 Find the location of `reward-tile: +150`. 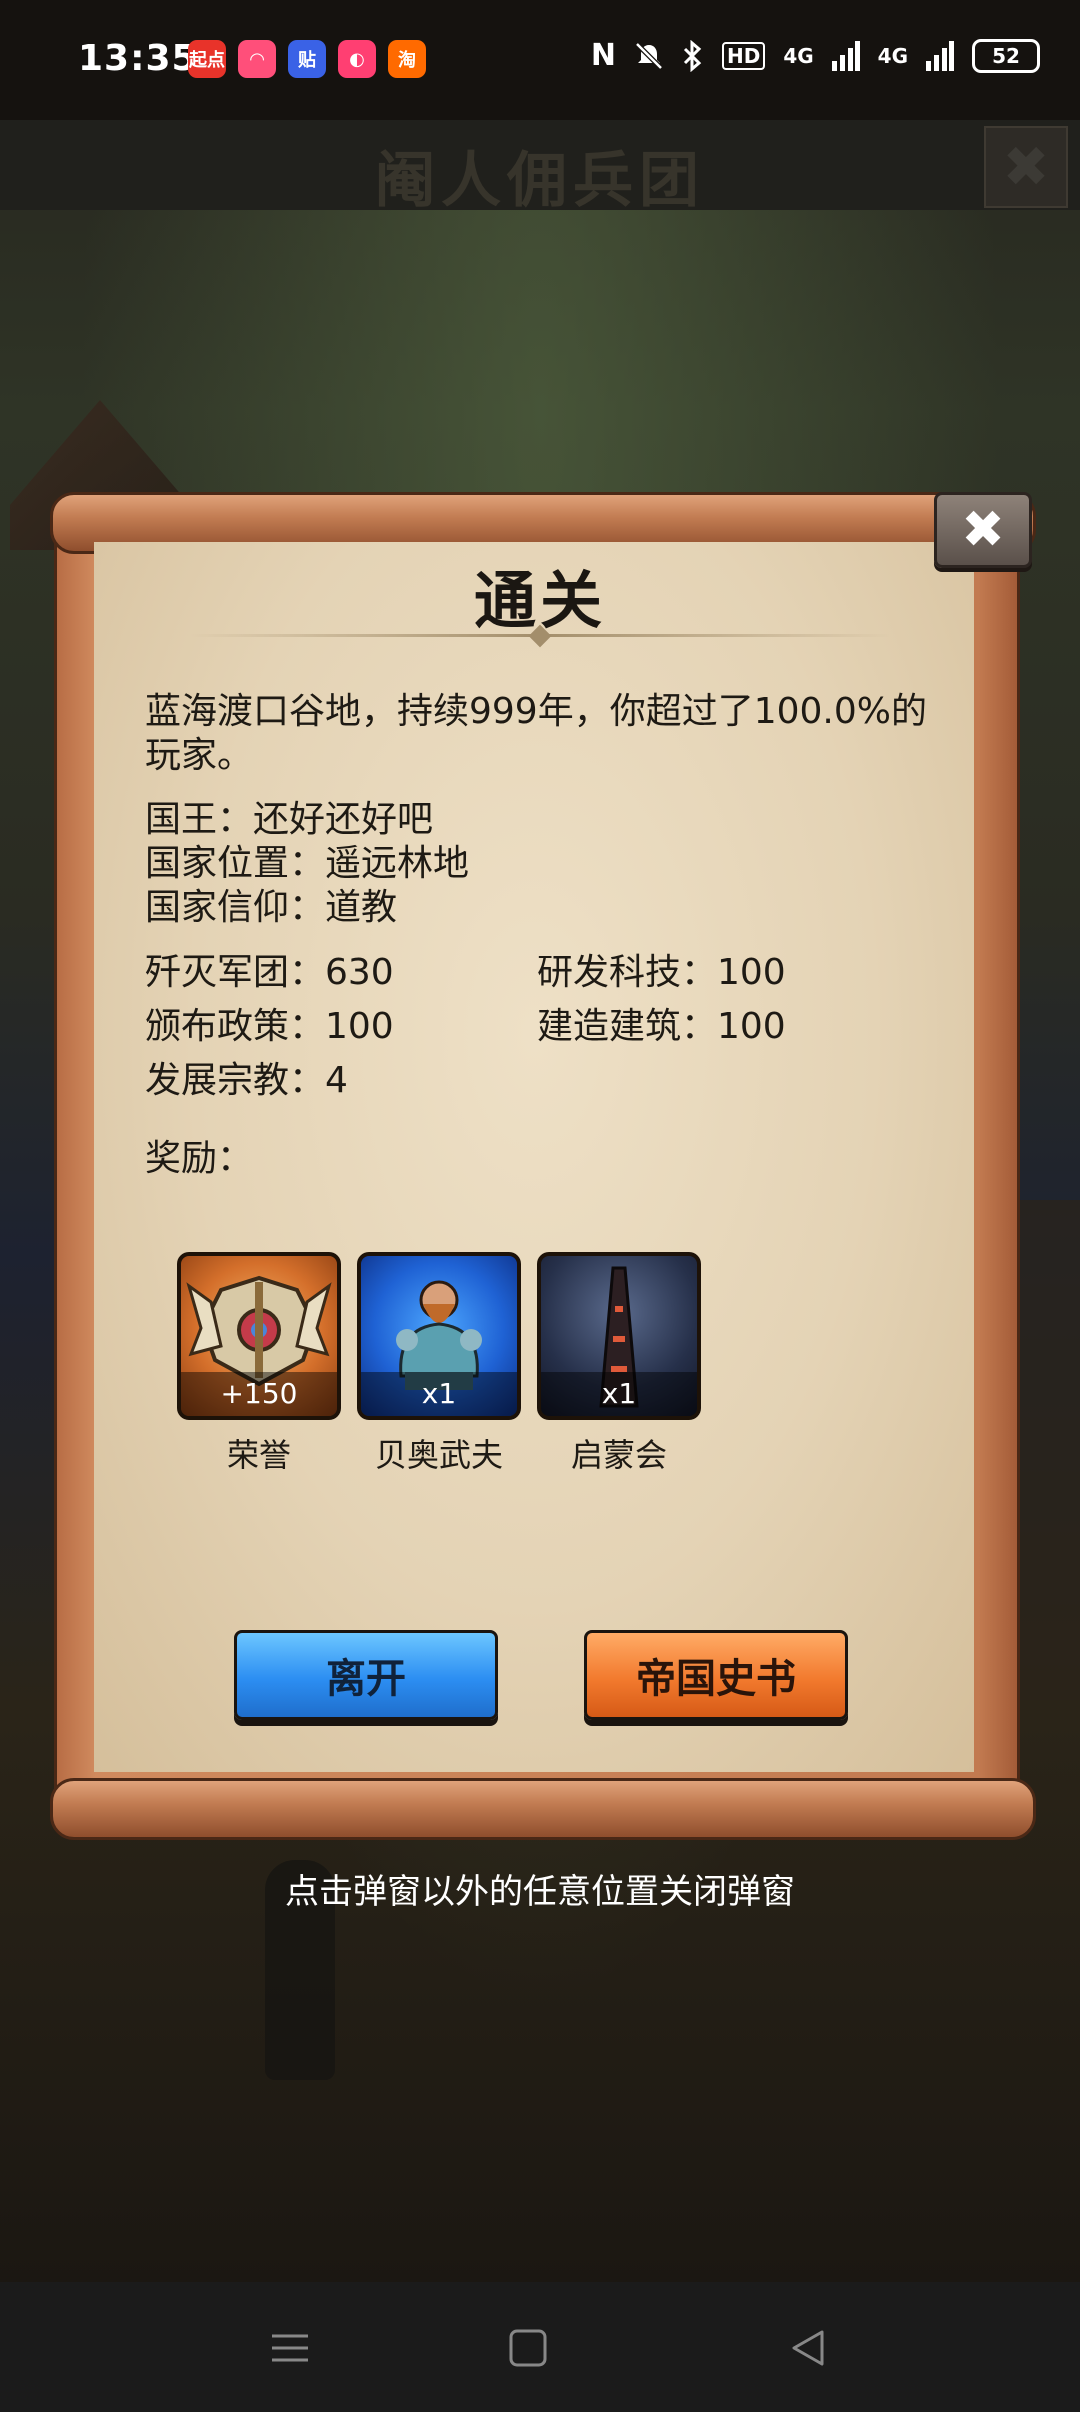

reward-tile: +150 is located at coordinates (259, 1336).